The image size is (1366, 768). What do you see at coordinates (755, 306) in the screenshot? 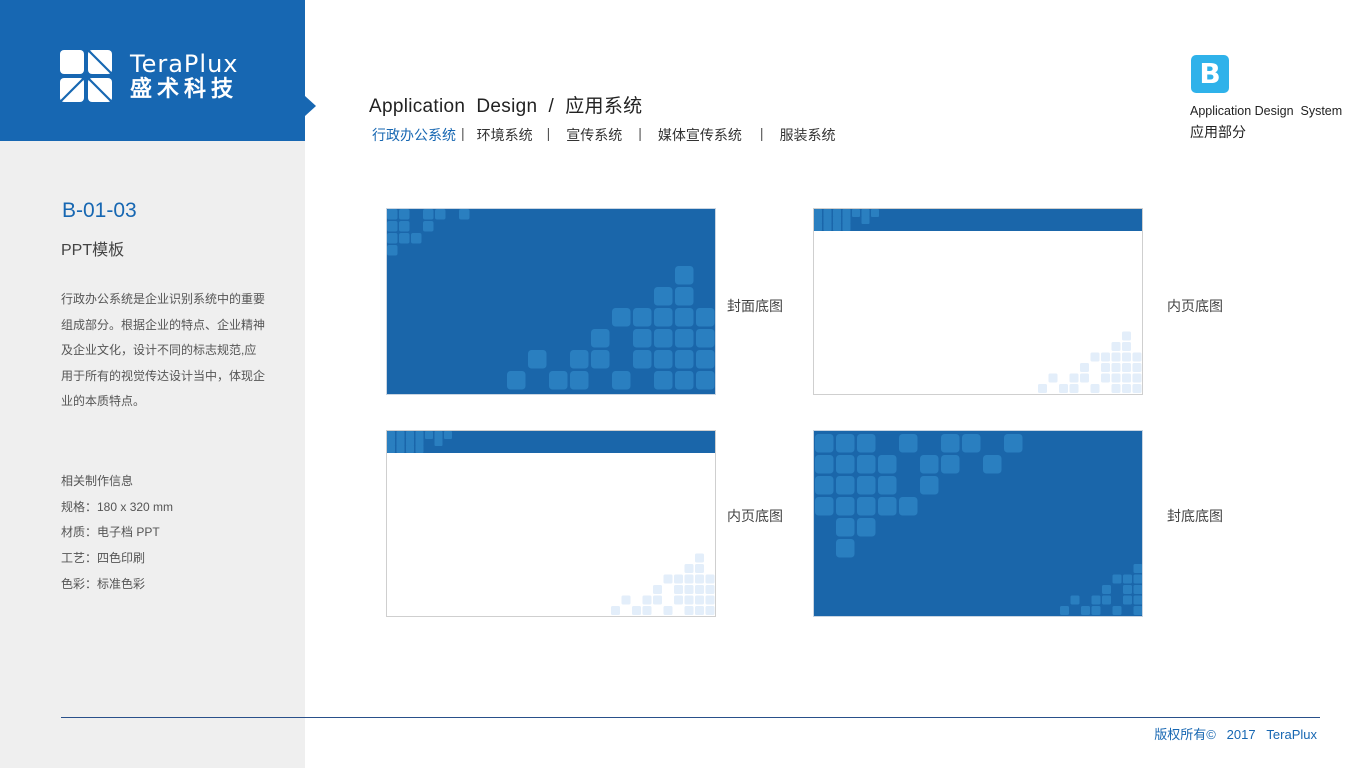
I see `thumbnail-caption: 封面底图` at bounding box center [755, 306].